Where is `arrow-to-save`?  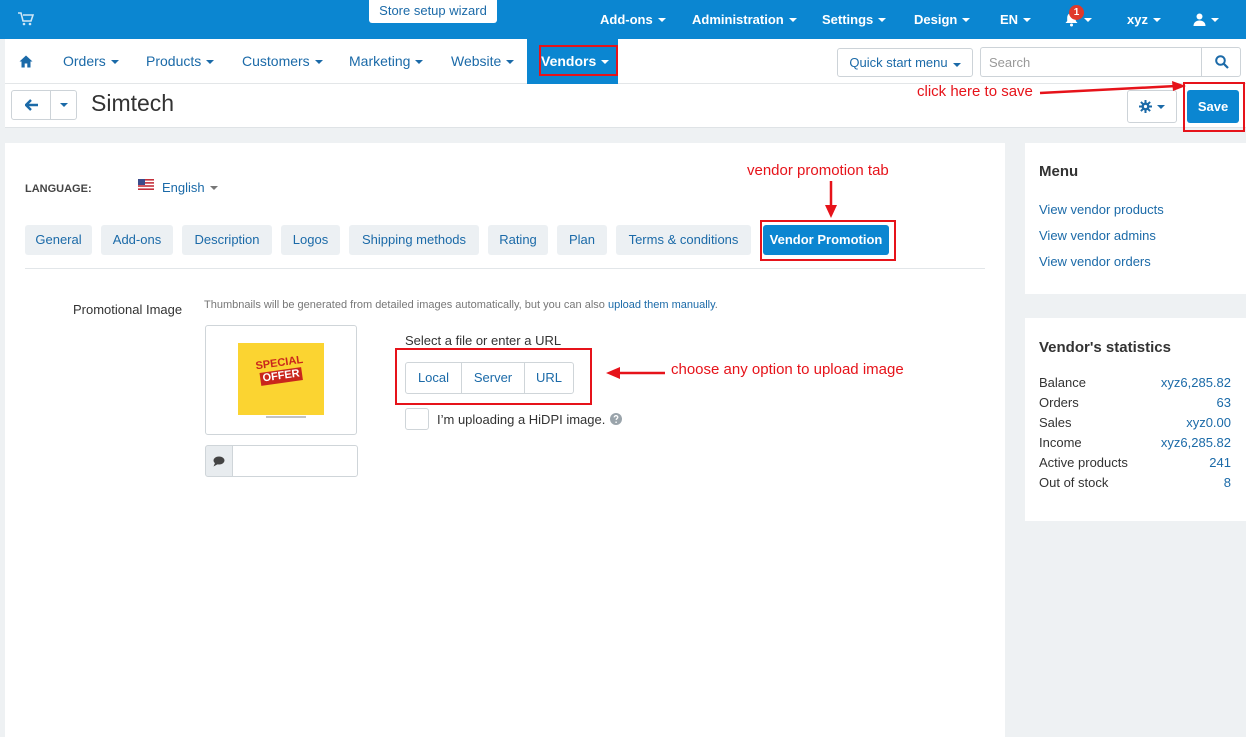
arrow-to-save is located at coordinates (1108, 89).